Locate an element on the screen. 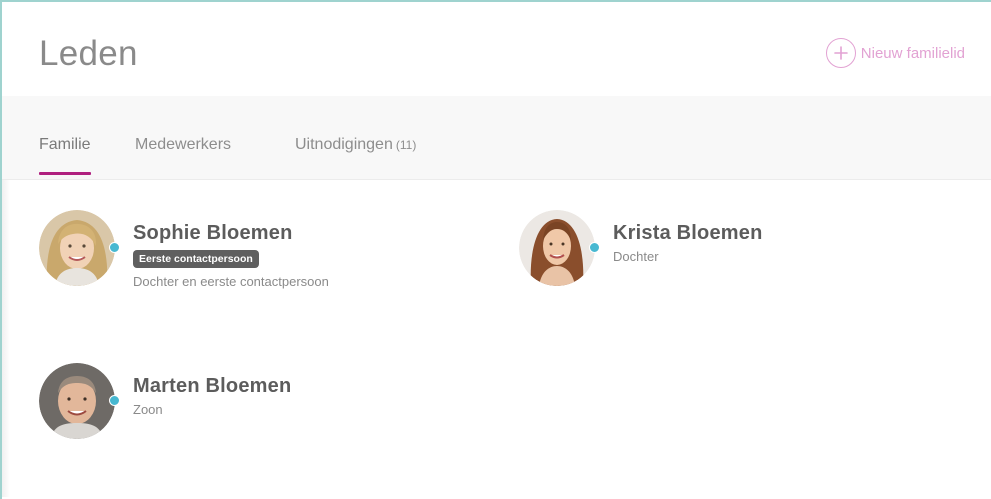  tab-uitnodigingen: Uitnodigingen (11) is located at coordinates (355, 155).